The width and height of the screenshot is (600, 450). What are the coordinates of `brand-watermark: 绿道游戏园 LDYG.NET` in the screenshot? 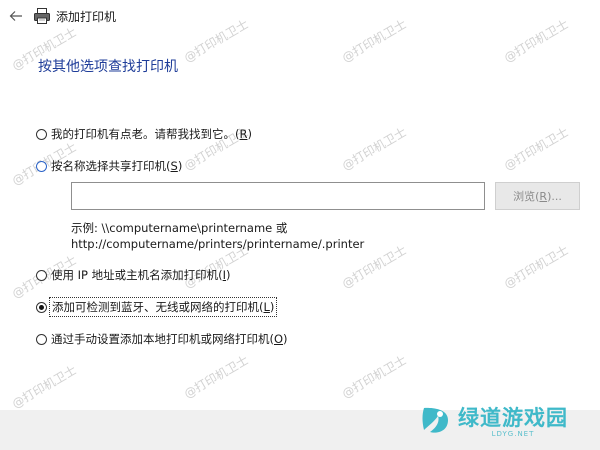 It's located at (493, 420).